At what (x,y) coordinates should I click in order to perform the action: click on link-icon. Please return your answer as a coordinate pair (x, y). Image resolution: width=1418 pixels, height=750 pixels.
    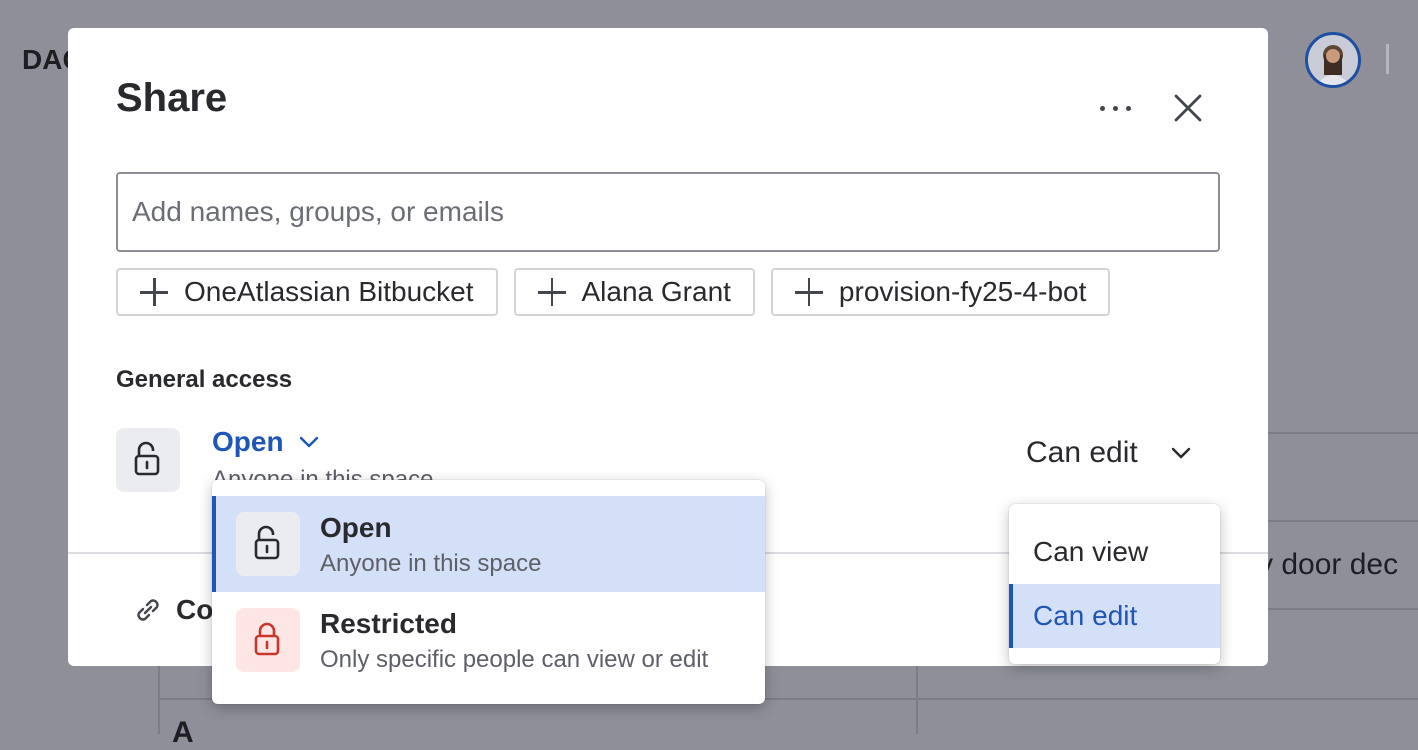
    Looking at the image, I should click on (148, 610).